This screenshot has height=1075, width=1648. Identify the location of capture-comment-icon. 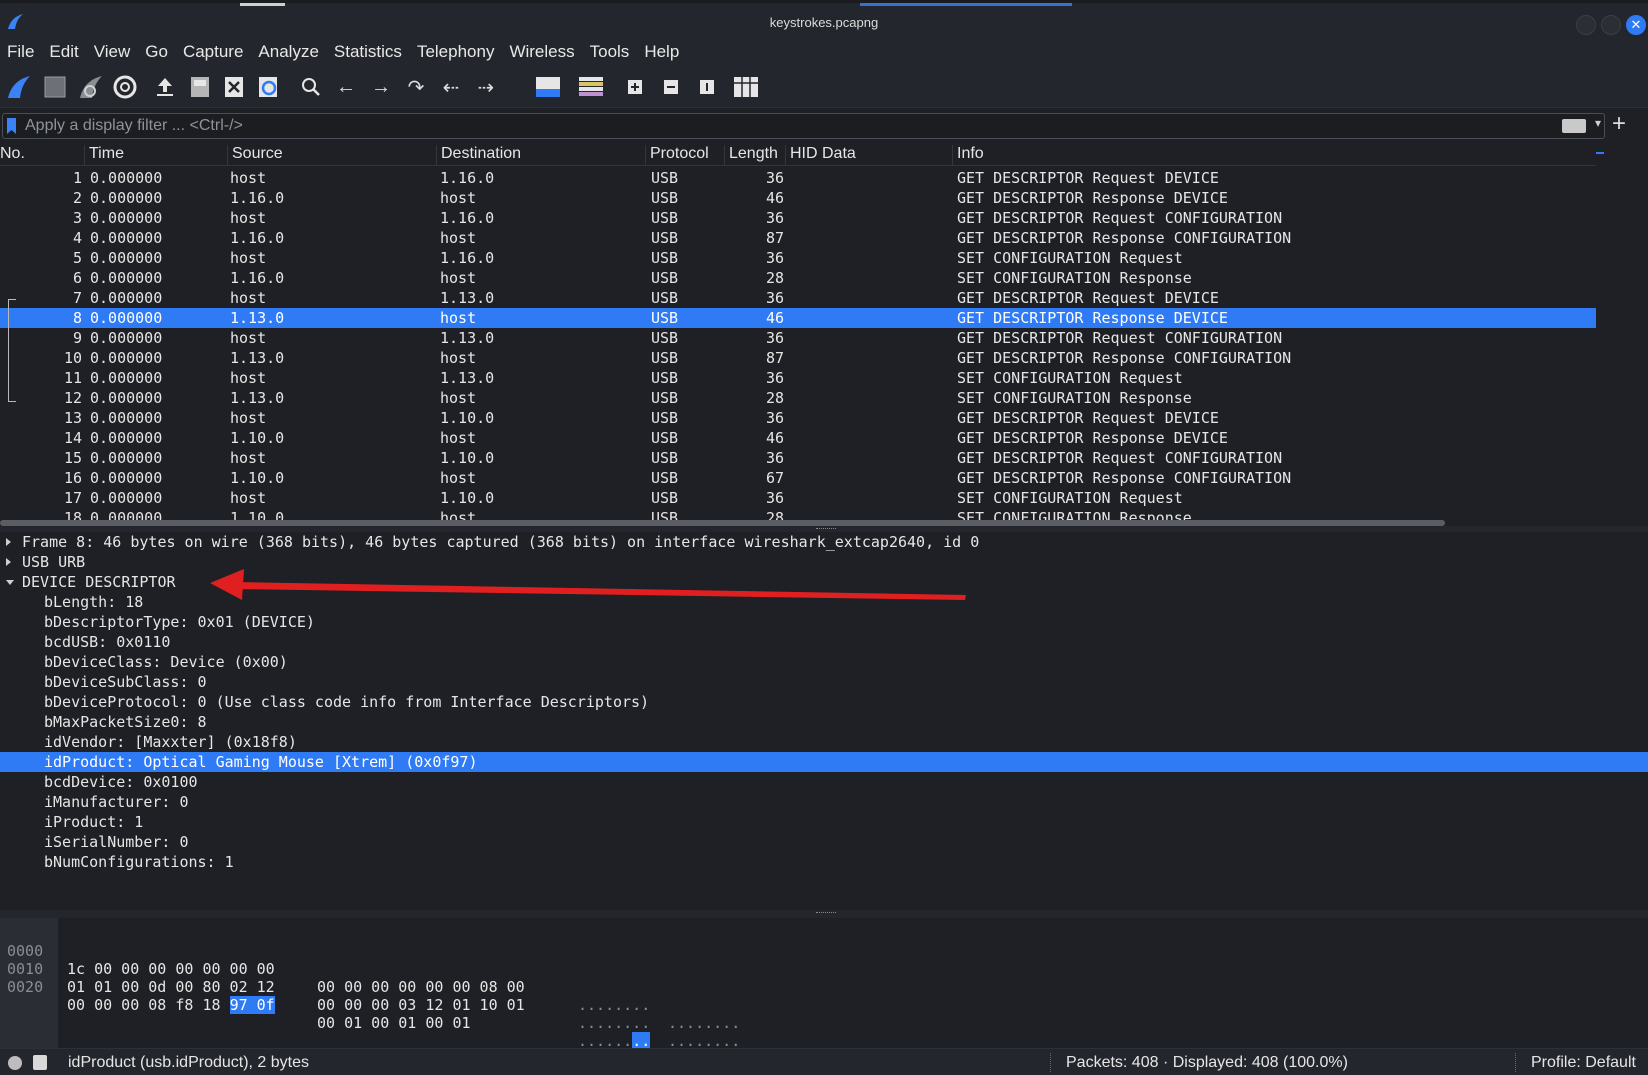
(40, 1062).